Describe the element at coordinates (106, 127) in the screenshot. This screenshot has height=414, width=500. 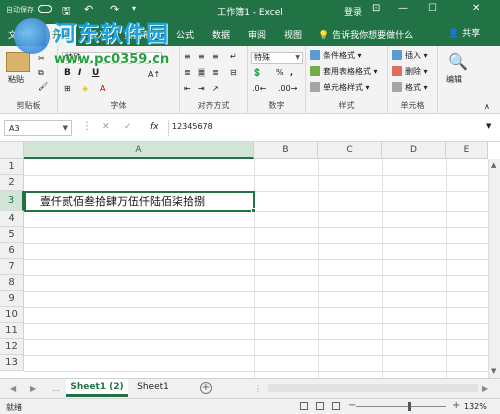
I see `cancel-formula-button: ✕` at that location.